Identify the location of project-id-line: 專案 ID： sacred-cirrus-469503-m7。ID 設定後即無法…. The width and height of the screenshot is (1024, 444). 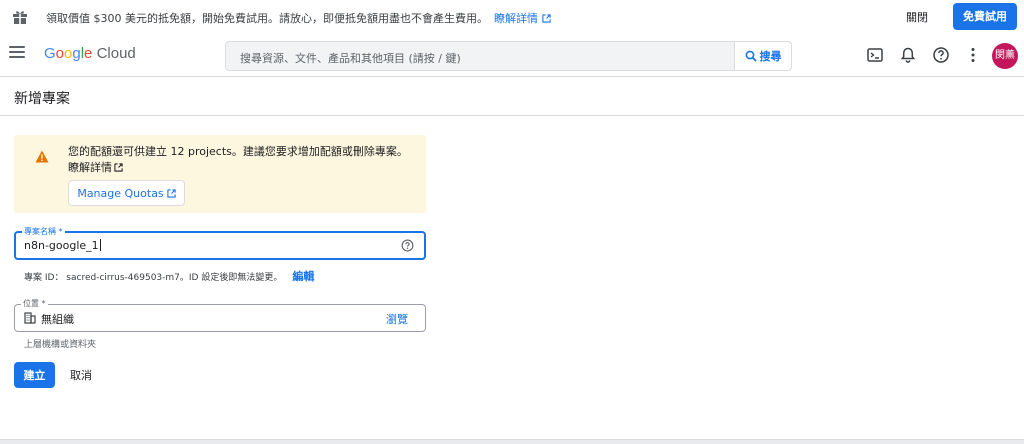
(169, 276).